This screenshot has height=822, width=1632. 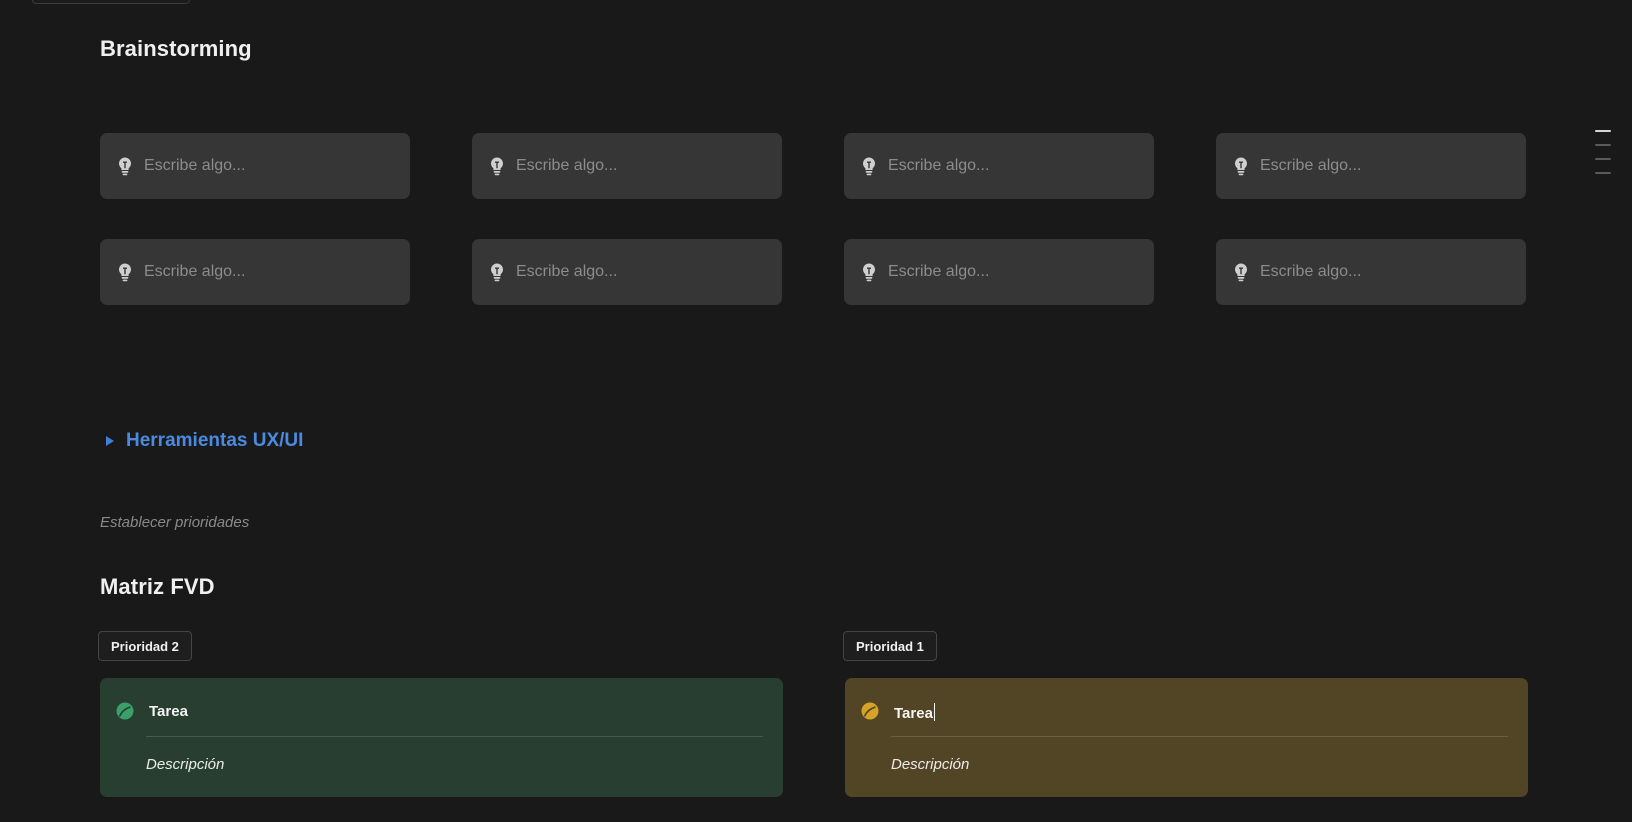 I want to click on task-title: Tarea, so click(x=168, y=711).